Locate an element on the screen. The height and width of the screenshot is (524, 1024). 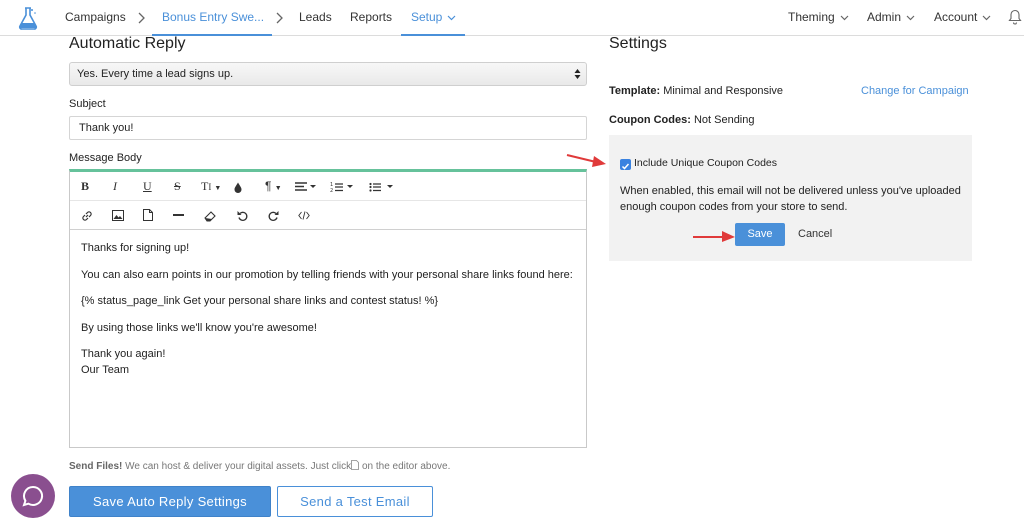
nav-leads: Leads is located at coordinates (315, 18).